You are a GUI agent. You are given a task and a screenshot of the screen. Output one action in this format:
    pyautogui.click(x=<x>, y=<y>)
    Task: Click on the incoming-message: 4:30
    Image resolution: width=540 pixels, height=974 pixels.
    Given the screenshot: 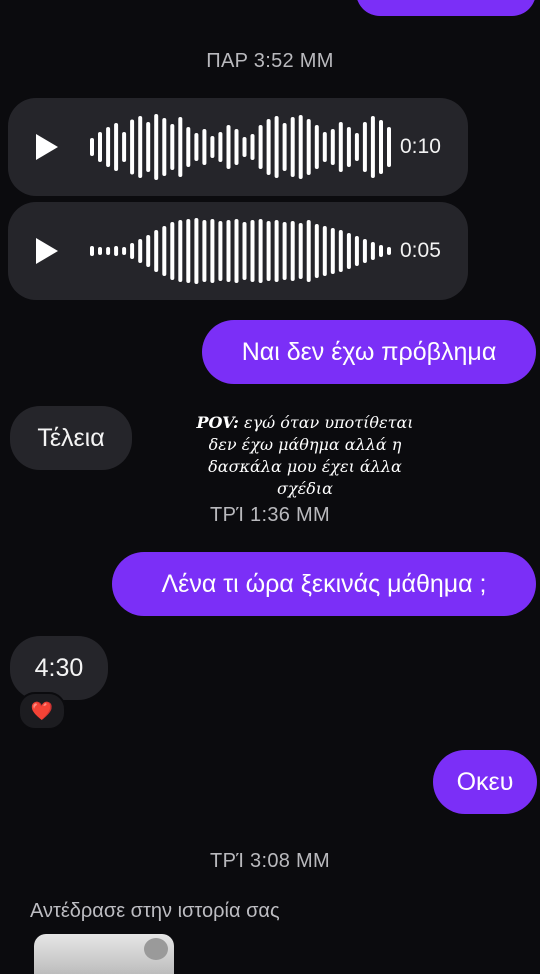 What is the action you would take?
    pyautogui.click(x=59, y=668)
    